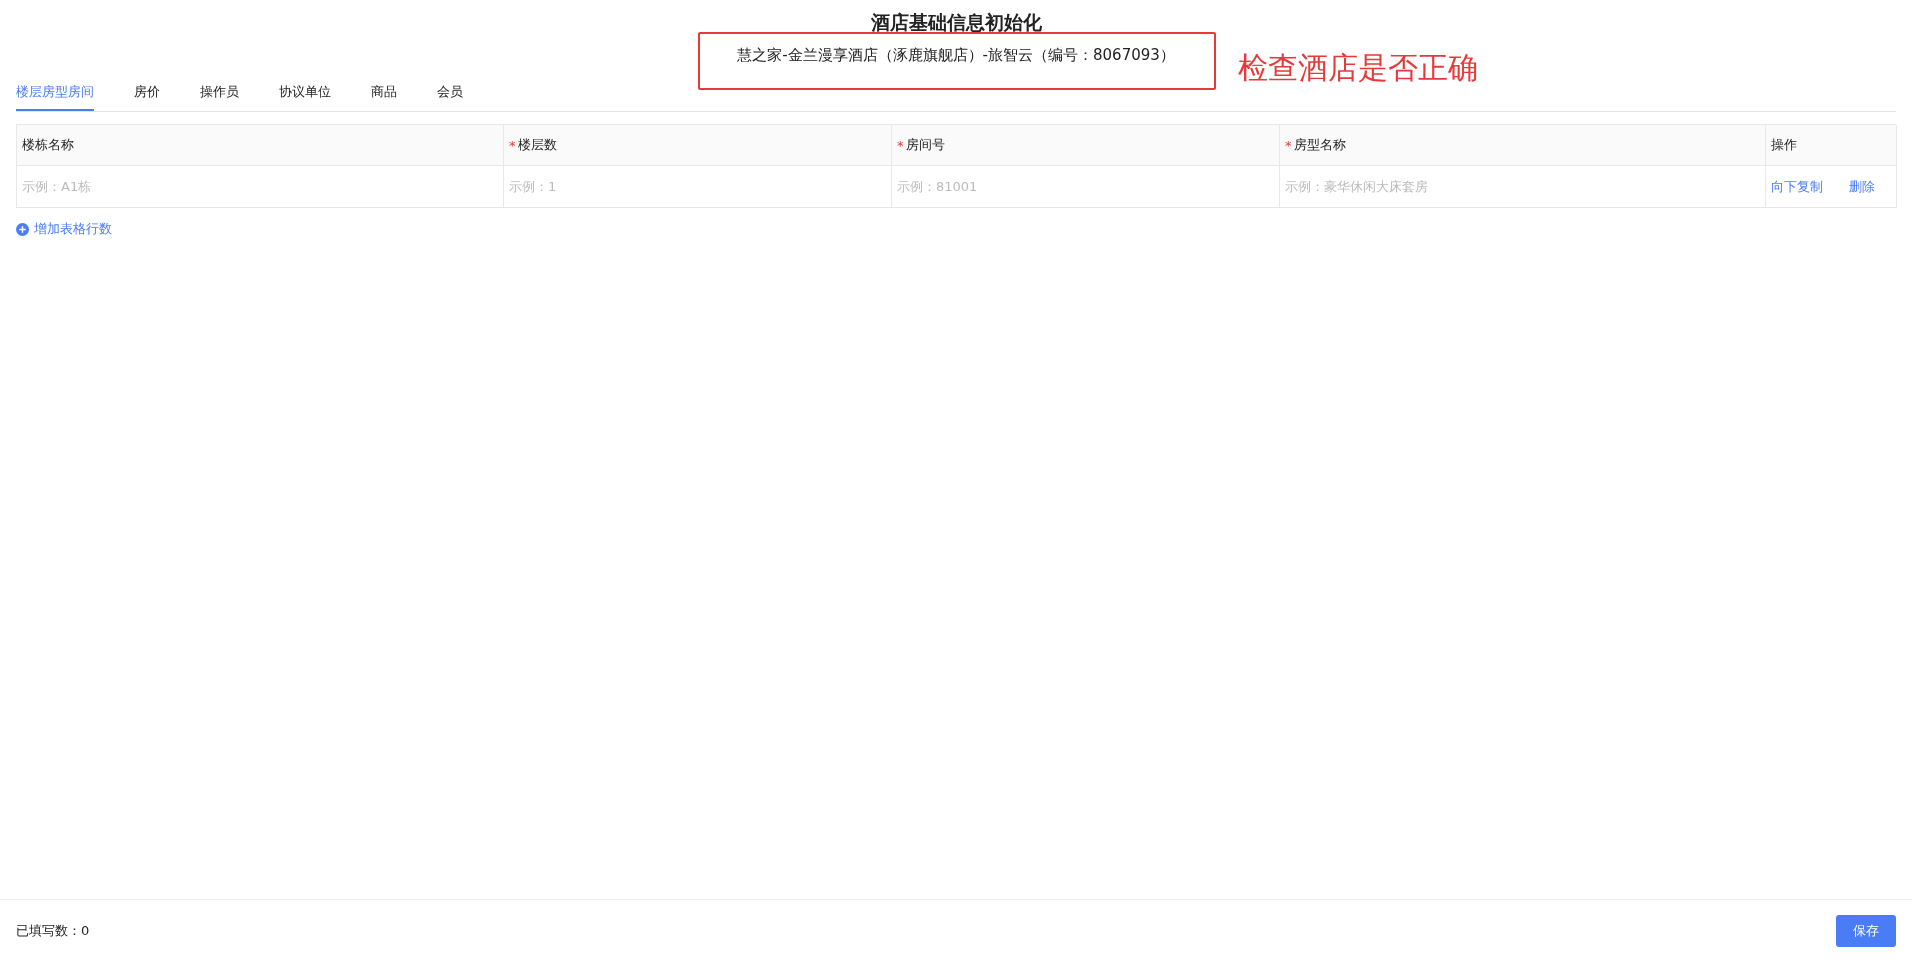 The height and width of the screenshot is (962, 1912). Describe the element at coordinates (956, 22) in the screenshot. I see `page-title: 酒店基础信息初始化` at that location.